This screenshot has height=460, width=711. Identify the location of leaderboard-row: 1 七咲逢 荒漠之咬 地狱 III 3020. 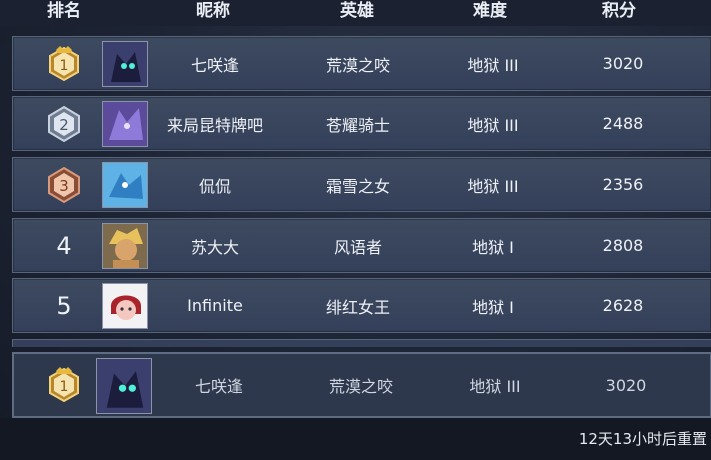
(361, 63).